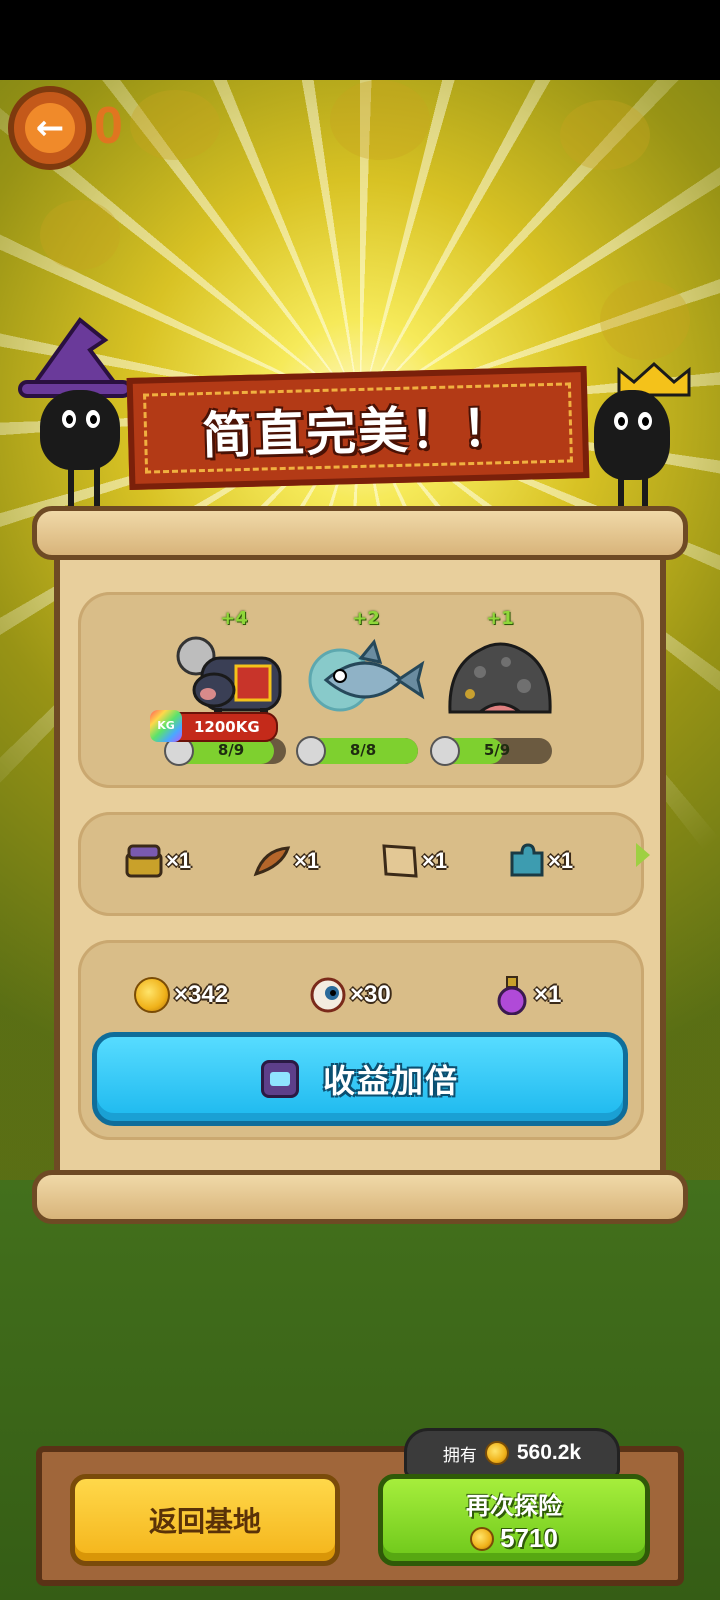  What do you see at coordinates (500, 678) in the screenshot?
I see `rock-monster-icon` at bounding box center [500, 678].